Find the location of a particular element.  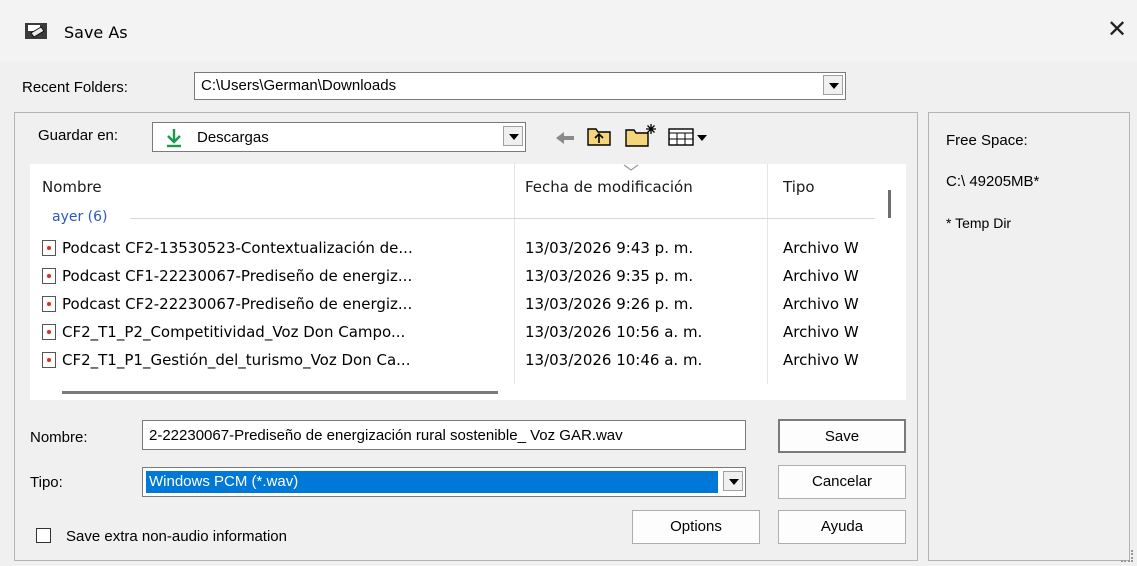

cancel-button-label: Cancelar is located at coordinates (842, 481).